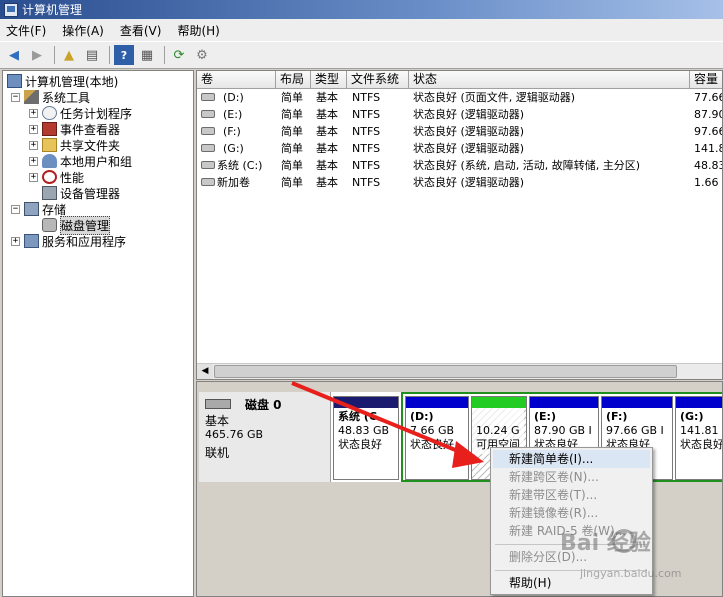 The width and height of the screenshot is (723, 597). What do you see at coordinates (76, 225) in the screenshot?
I see `tree-item-disk-management: 磁盘管理` at bounding box center [76, 225].